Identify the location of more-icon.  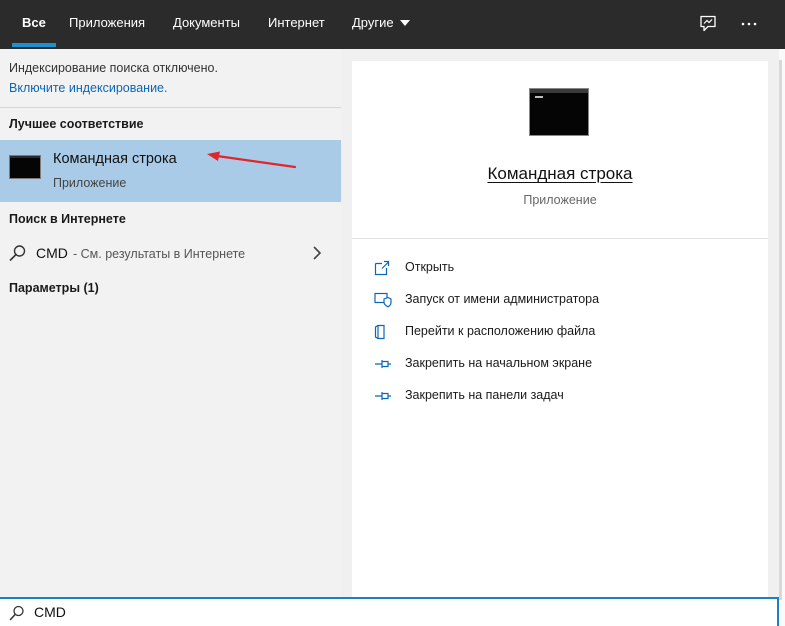
(749, 24).